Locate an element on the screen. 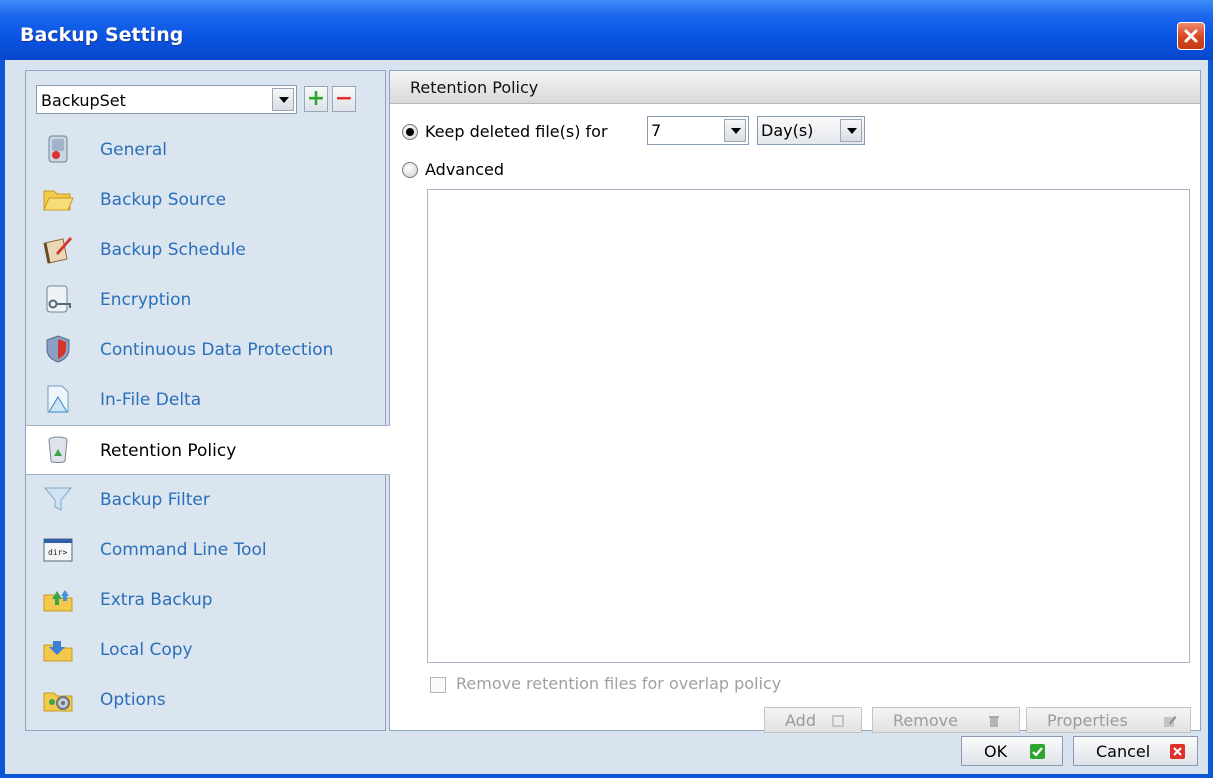 This screenshot has height=778, width=1213. sidebar-item-cdp: Continuous Data Protection is located at coordinates (205, 350).